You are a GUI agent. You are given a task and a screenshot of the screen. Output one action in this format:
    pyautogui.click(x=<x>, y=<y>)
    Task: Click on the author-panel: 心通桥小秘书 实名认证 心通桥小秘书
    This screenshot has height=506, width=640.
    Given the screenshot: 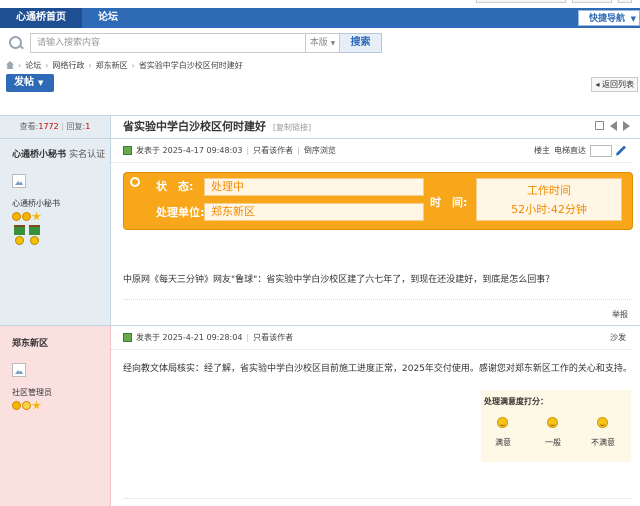 What is the action you would take?
    pyautogui.click(x=55, y=232)
    